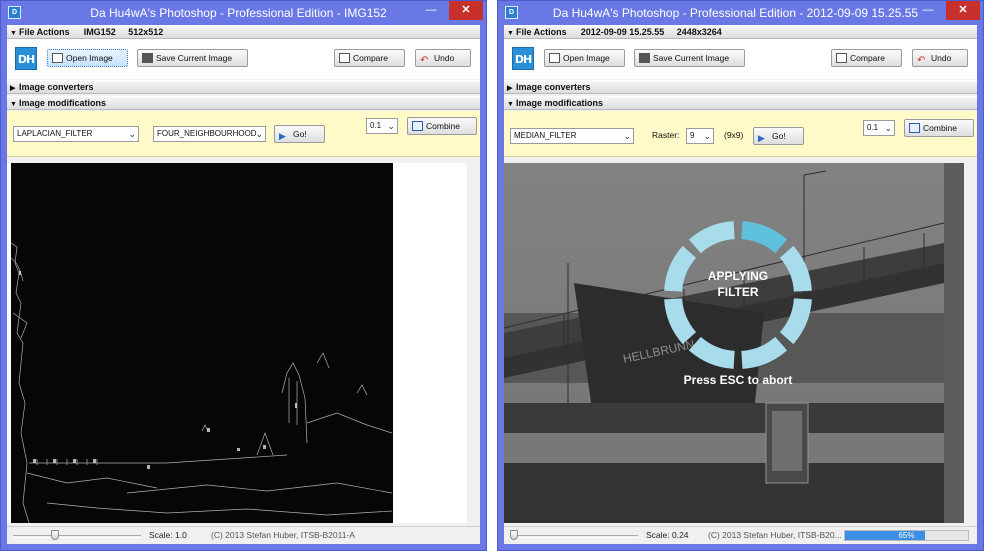 This screenshot has width=984, height=551. Describe the element at coordinates (667, 535) in the screenshot. I see `scale-label: Scale: 0.24` at that location.